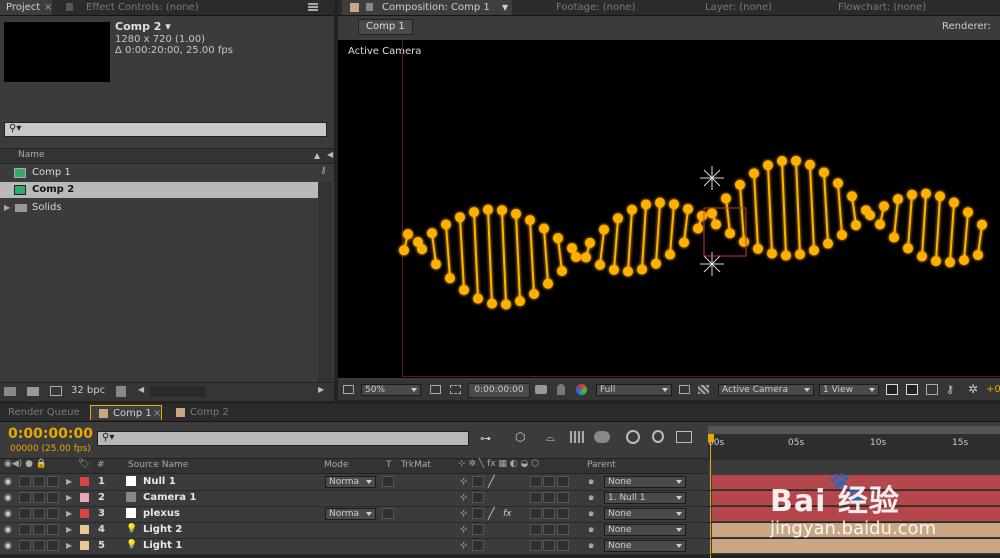 The height and width of the screenshot is (558, 1000). What do you see at coordinates (427, 7) in the screenshot?
I see `tab-composition: Composition: Comp 1 ▼` at bounding box center [427, 7].